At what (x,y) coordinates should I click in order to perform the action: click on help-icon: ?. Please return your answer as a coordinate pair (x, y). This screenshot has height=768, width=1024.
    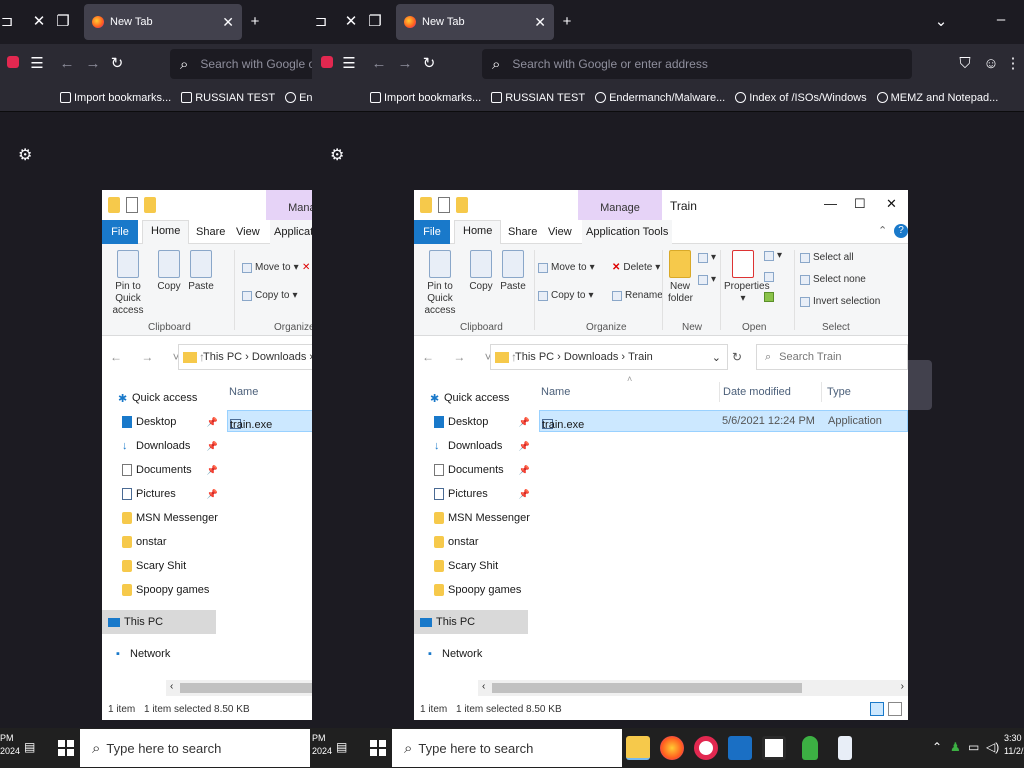
    Looking at the image, I should click on (901, 231).